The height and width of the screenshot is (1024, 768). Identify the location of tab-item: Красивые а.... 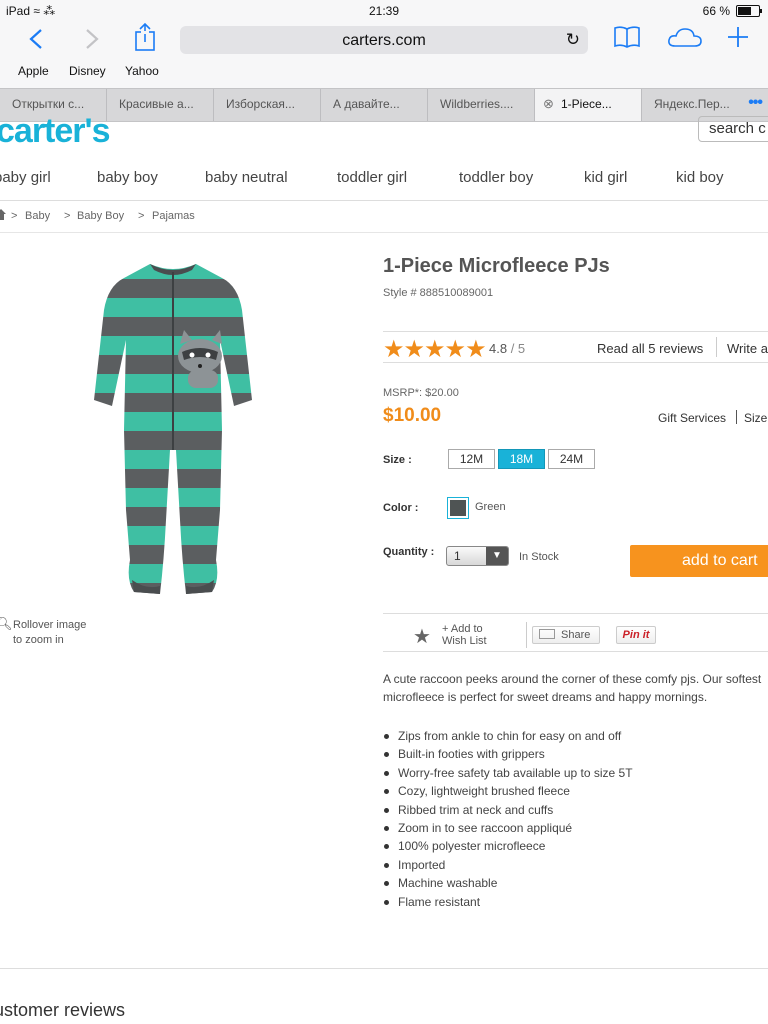
(160, 105).